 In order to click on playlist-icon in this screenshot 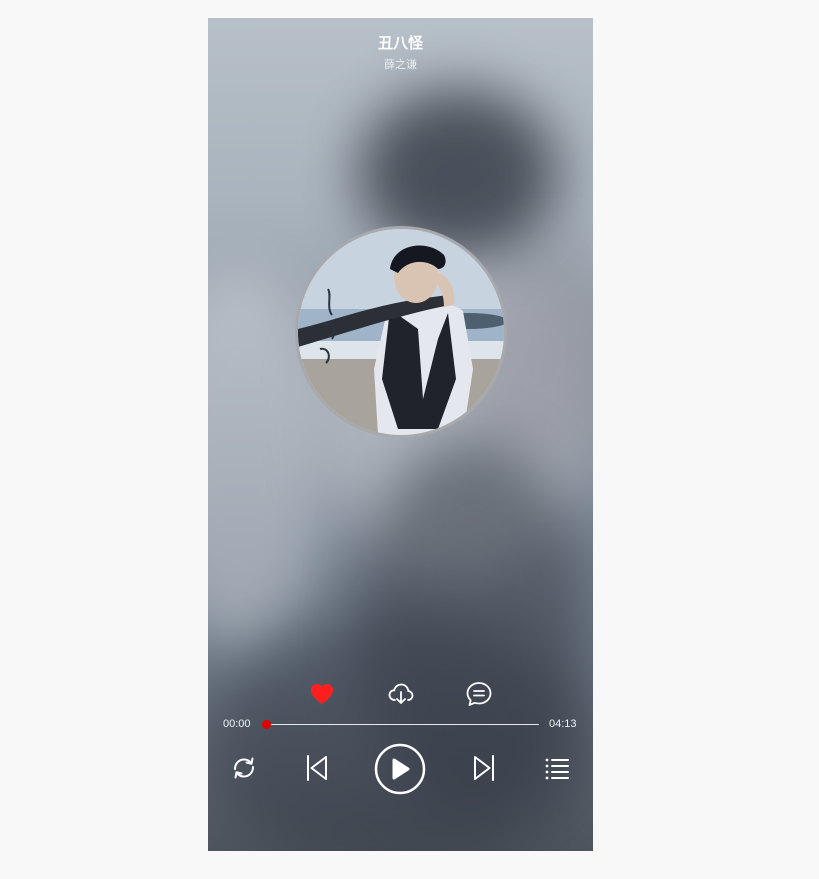, I will do `click(557, 769)`.